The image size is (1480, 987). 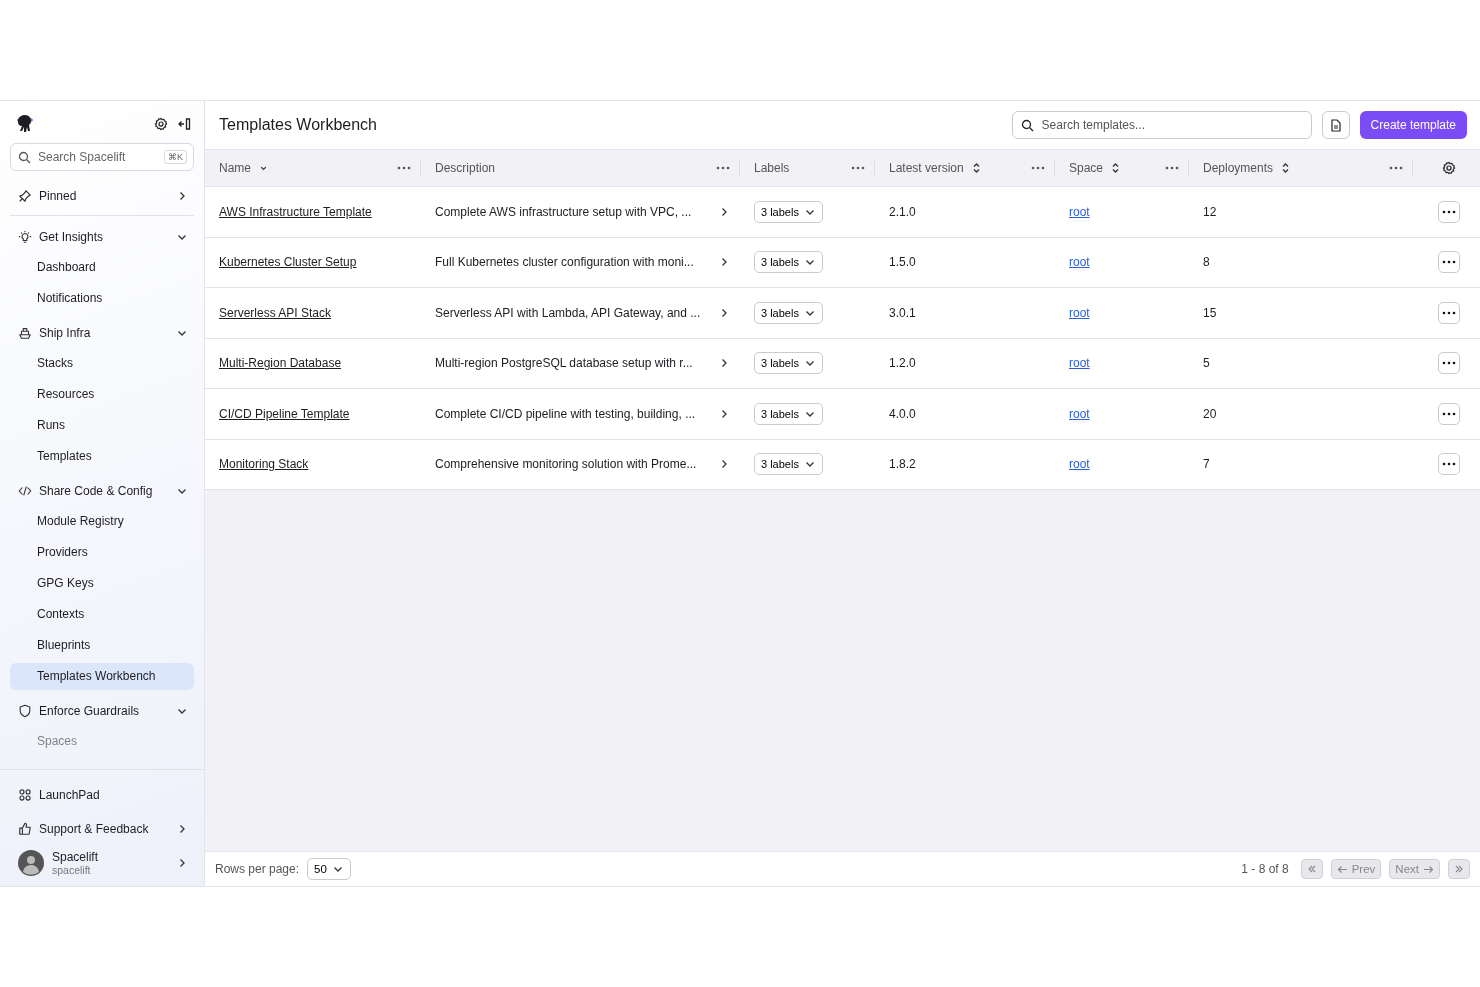 What do you see at coordinates (25, 795) in the screenshot?
I see `grid-icon` at bounding box center [25, 795].